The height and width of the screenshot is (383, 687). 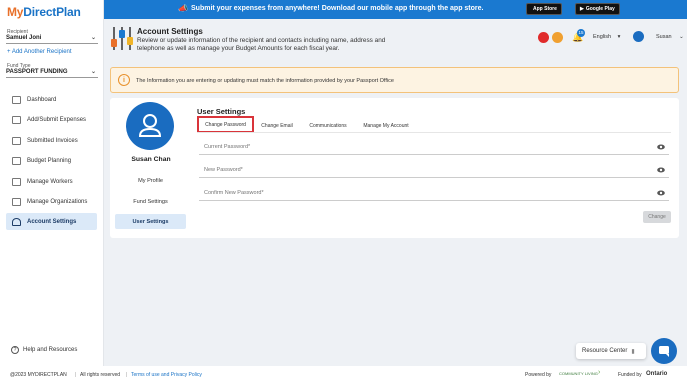 What do you see at coordinates (39, 52) in the screenshot?
I see `add-recipient-link: + Add Another Recipient` at bounding box center [39, 52].